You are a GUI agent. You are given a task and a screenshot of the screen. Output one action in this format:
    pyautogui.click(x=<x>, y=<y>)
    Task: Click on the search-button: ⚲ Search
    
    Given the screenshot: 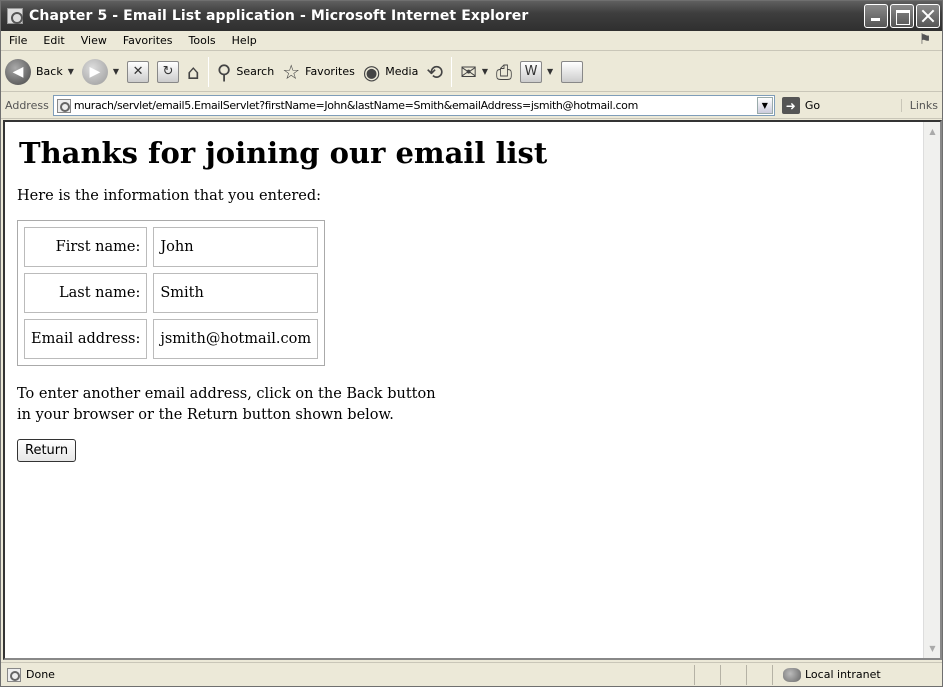 What is the action you would take?
    pyautogui.click(x=245, y=72)
    